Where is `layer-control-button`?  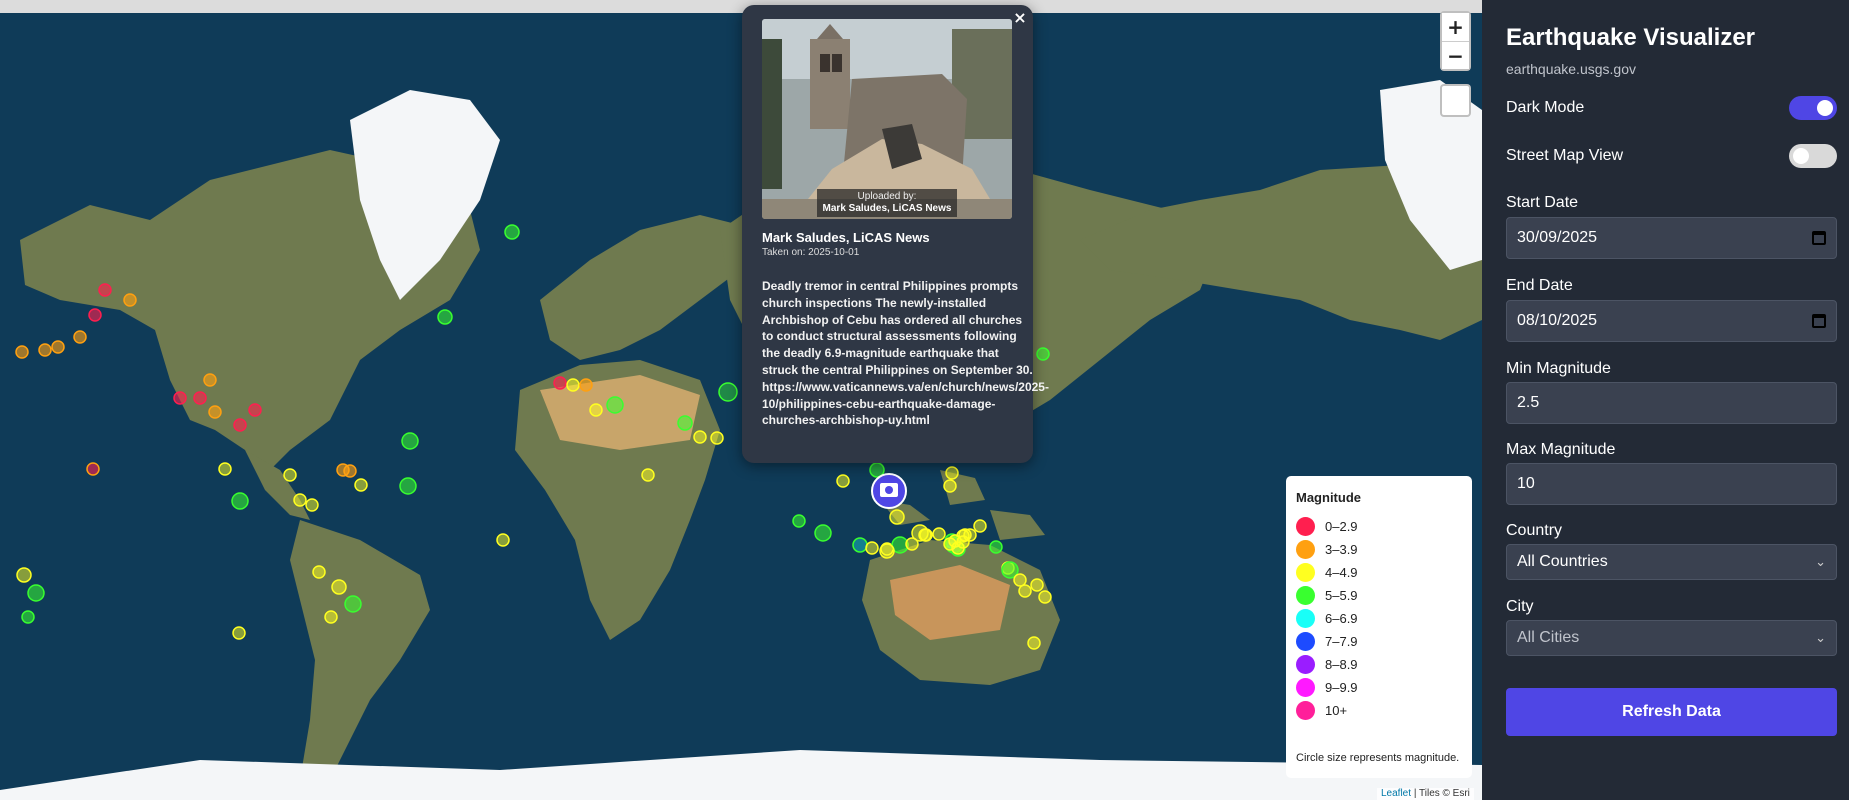
layer-control-button is located at coordinates (1455, 100).